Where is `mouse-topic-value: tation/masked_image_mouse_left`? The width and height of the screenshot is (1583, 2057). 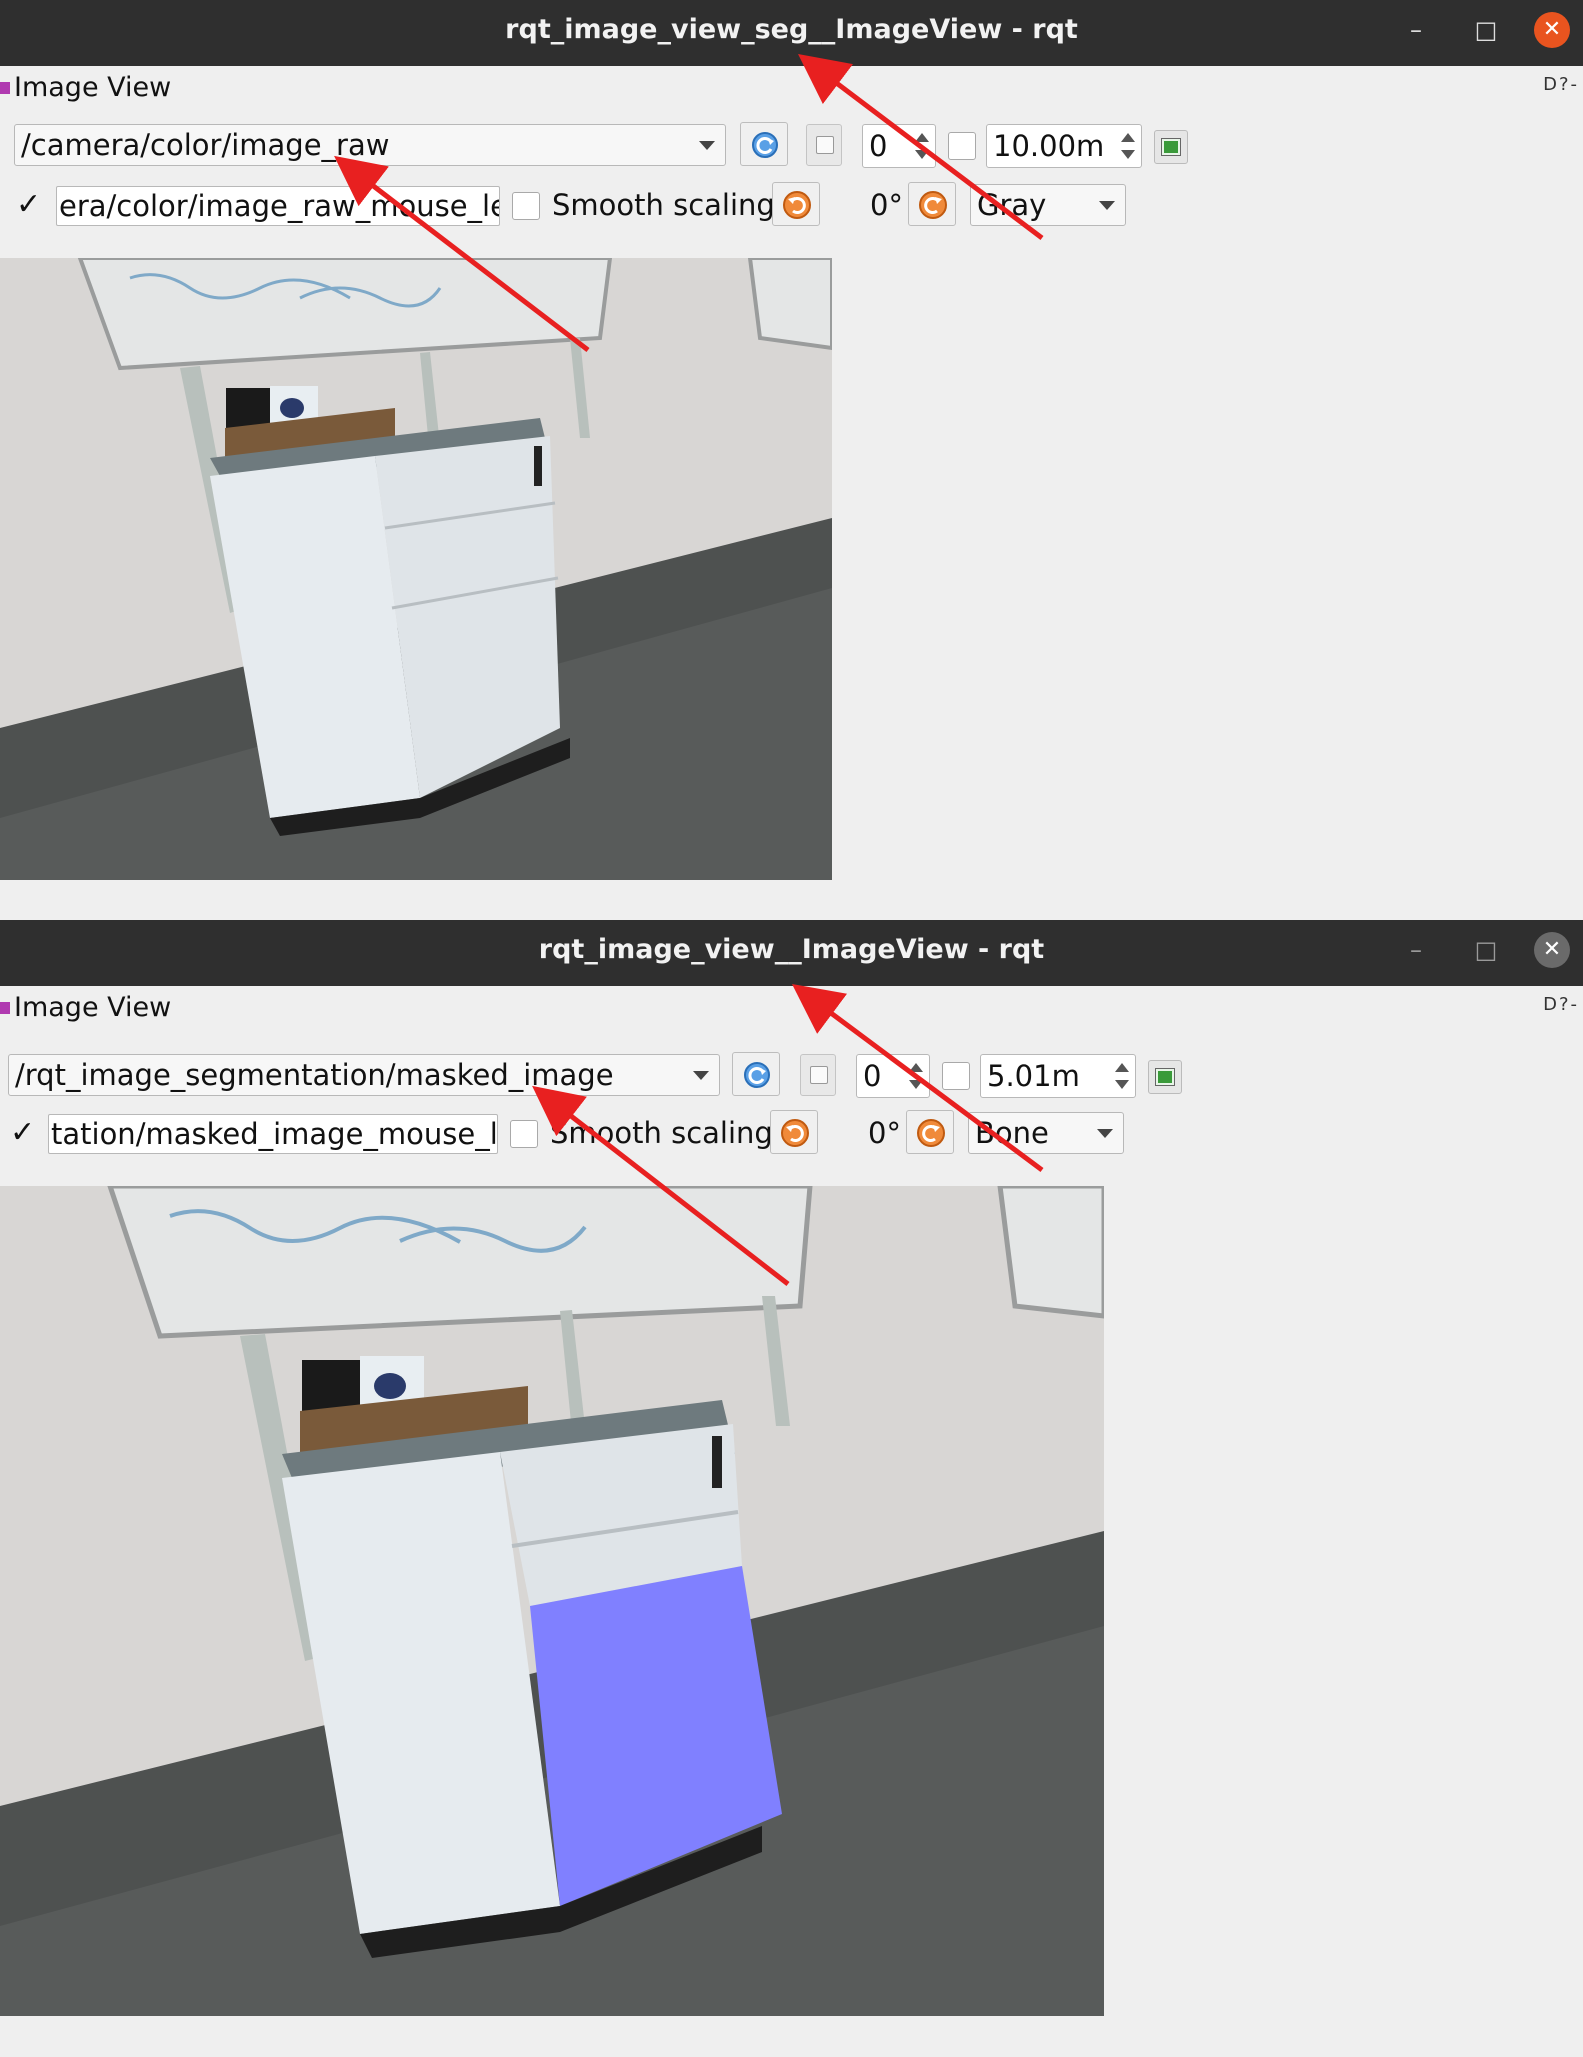
mouse-topic-value: tation/masked_image_mouse_left is located at coordinates (274, 1134).